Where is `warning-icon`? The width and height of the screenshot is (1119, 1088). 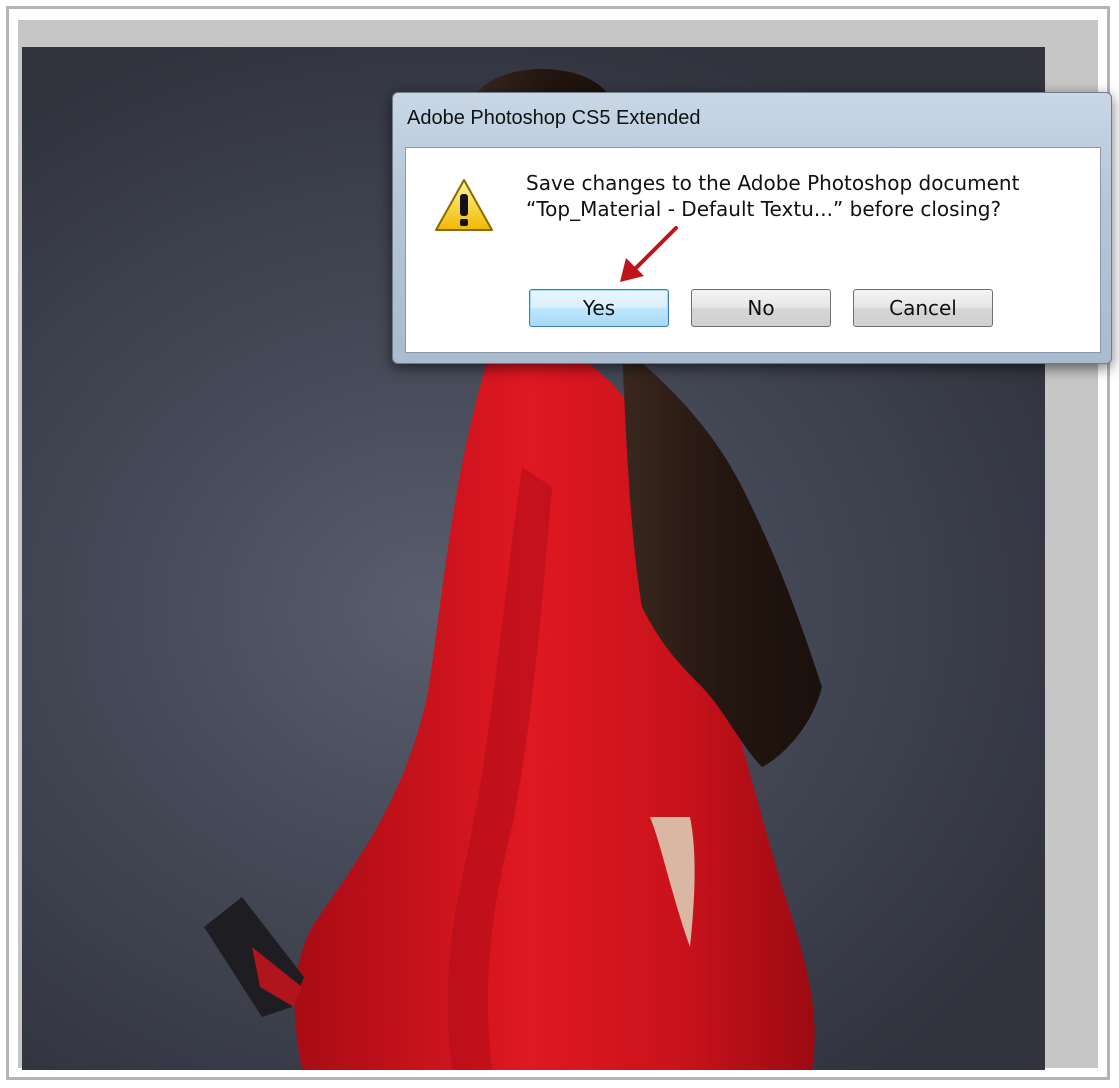 warning-icon is located at coordinates (464, 206).